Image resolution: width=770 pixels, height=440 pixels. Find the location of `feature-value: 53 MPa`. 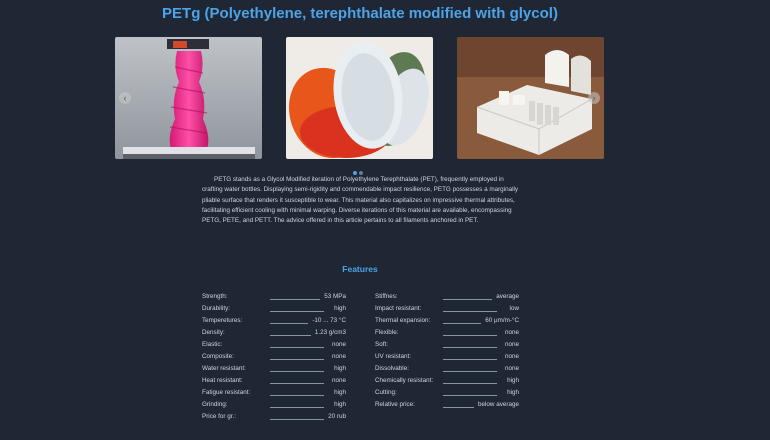

feature-value: 53 MPa is located at coordinates (335, 296).